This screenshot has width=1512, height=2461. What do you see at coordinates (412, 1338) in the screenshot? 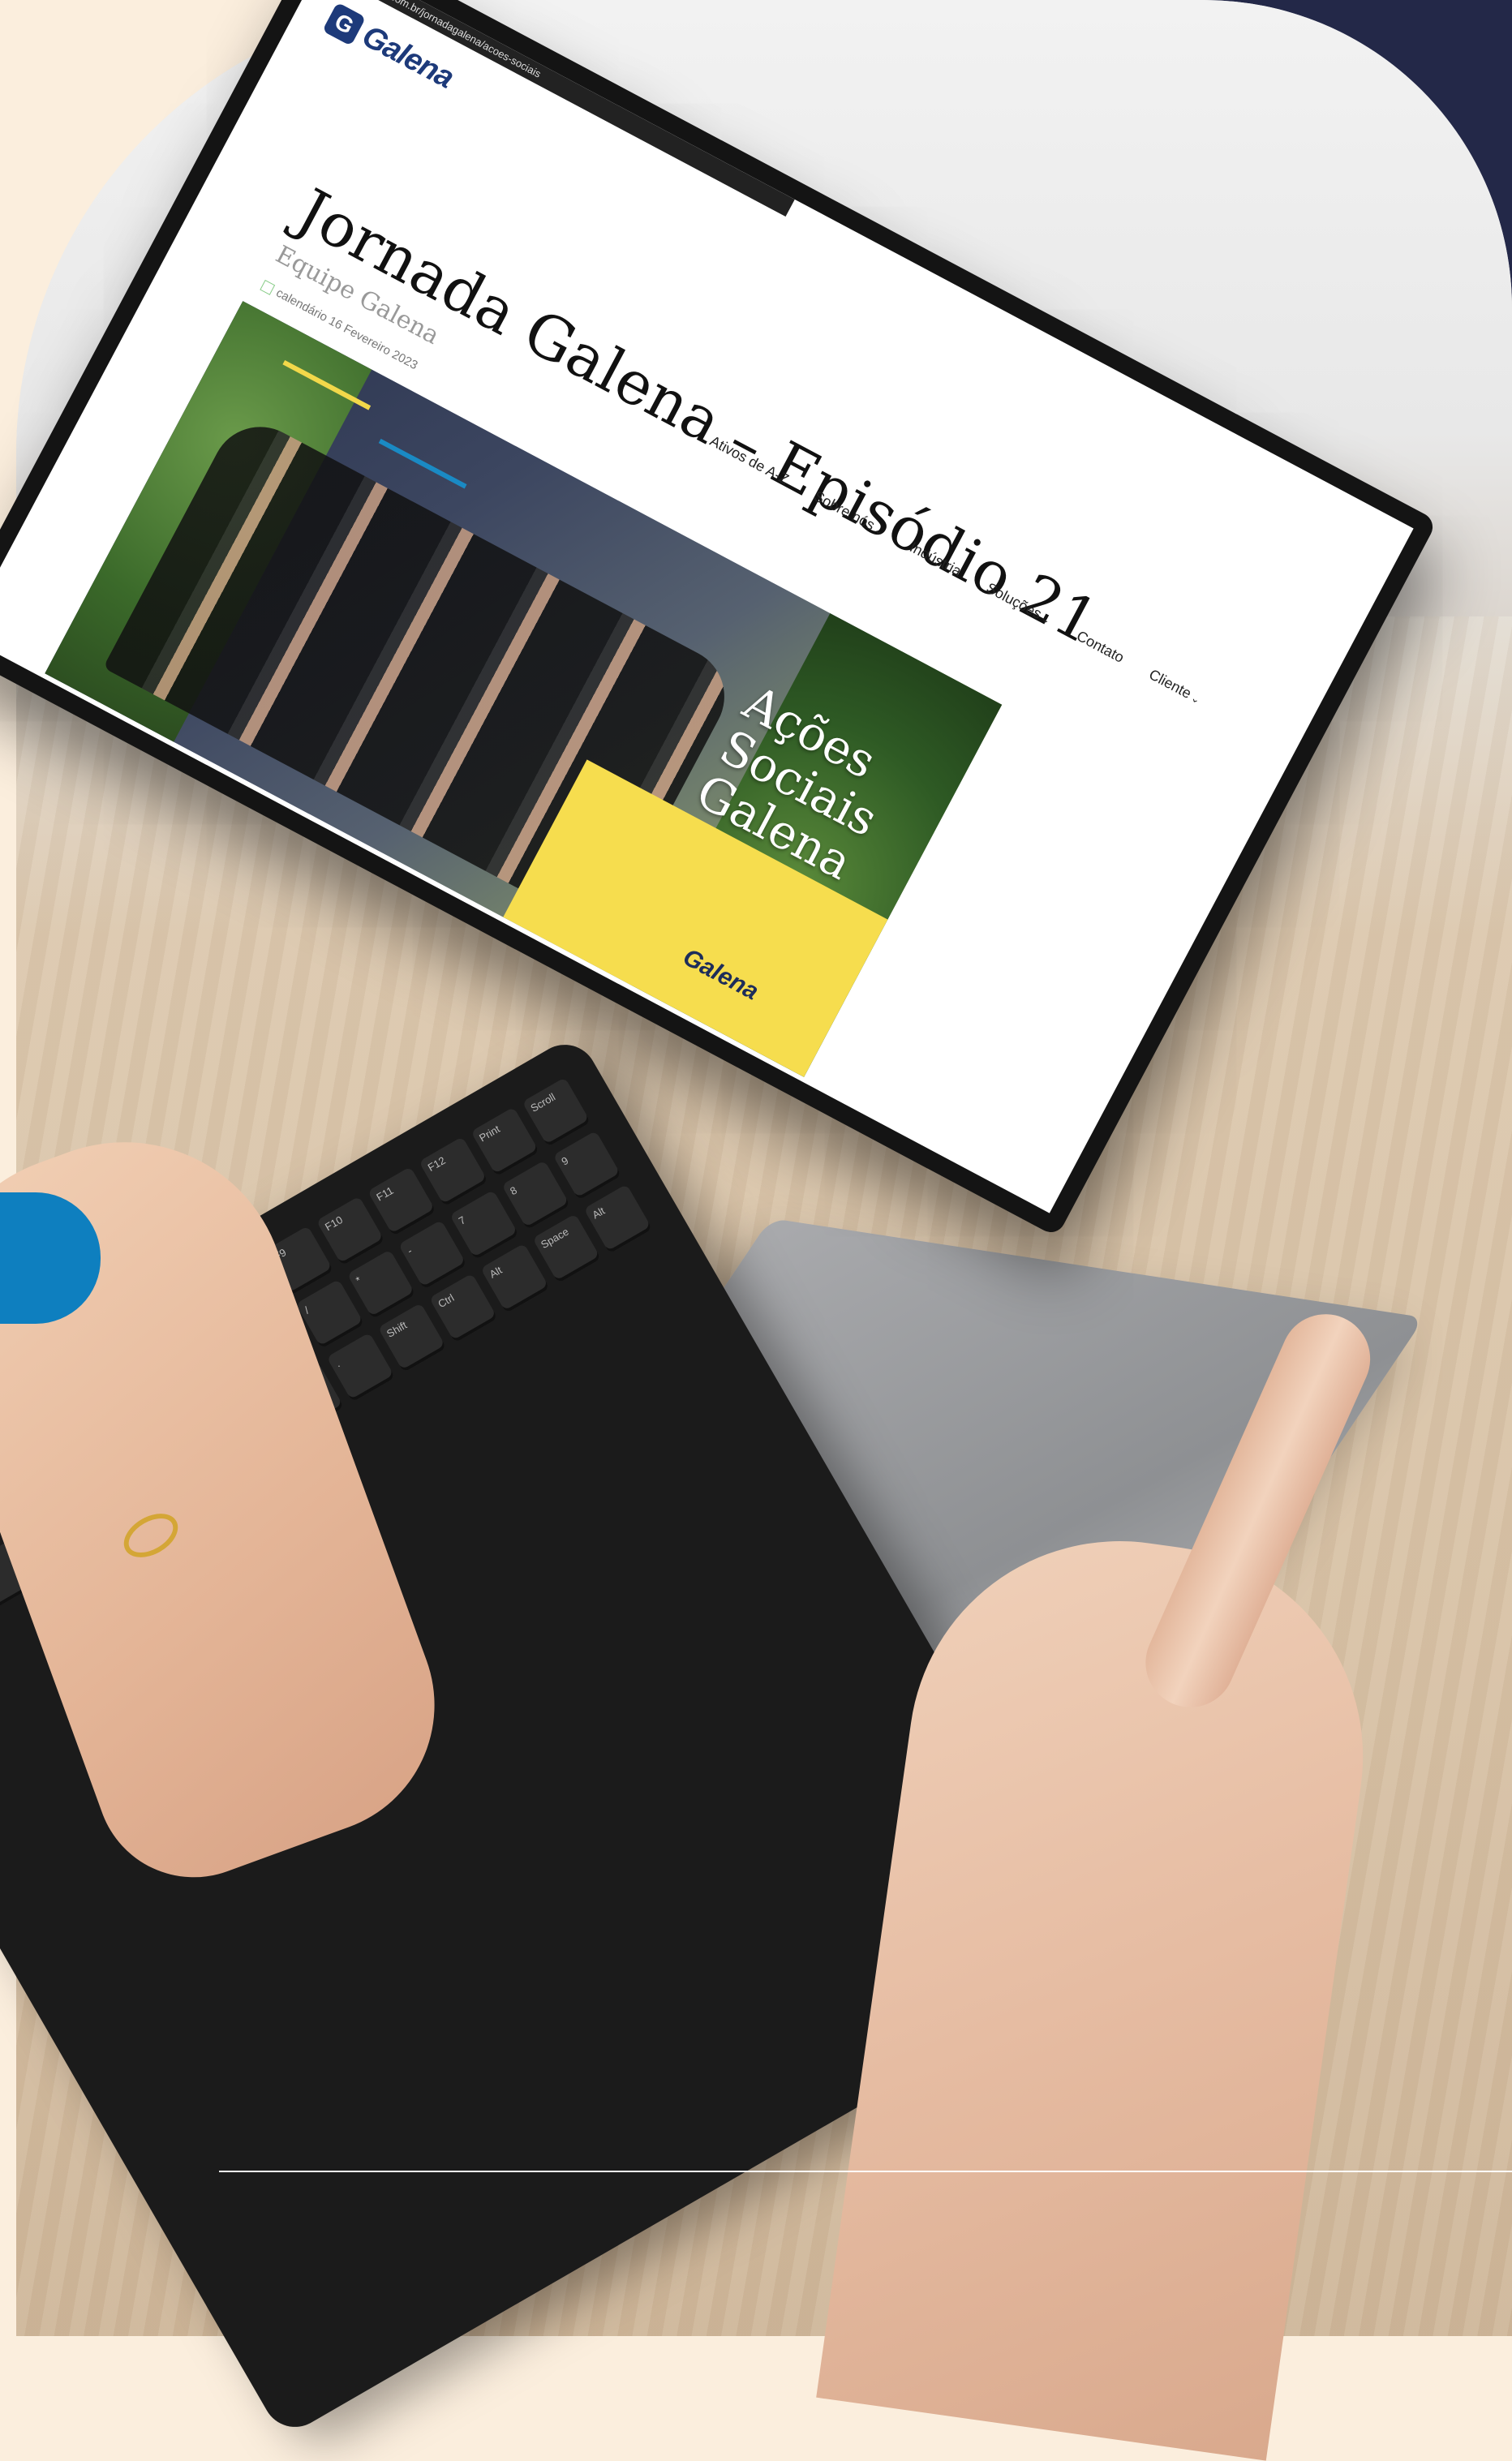
I see `keyboard-key: Shift` at bounding box center [412, 1338].